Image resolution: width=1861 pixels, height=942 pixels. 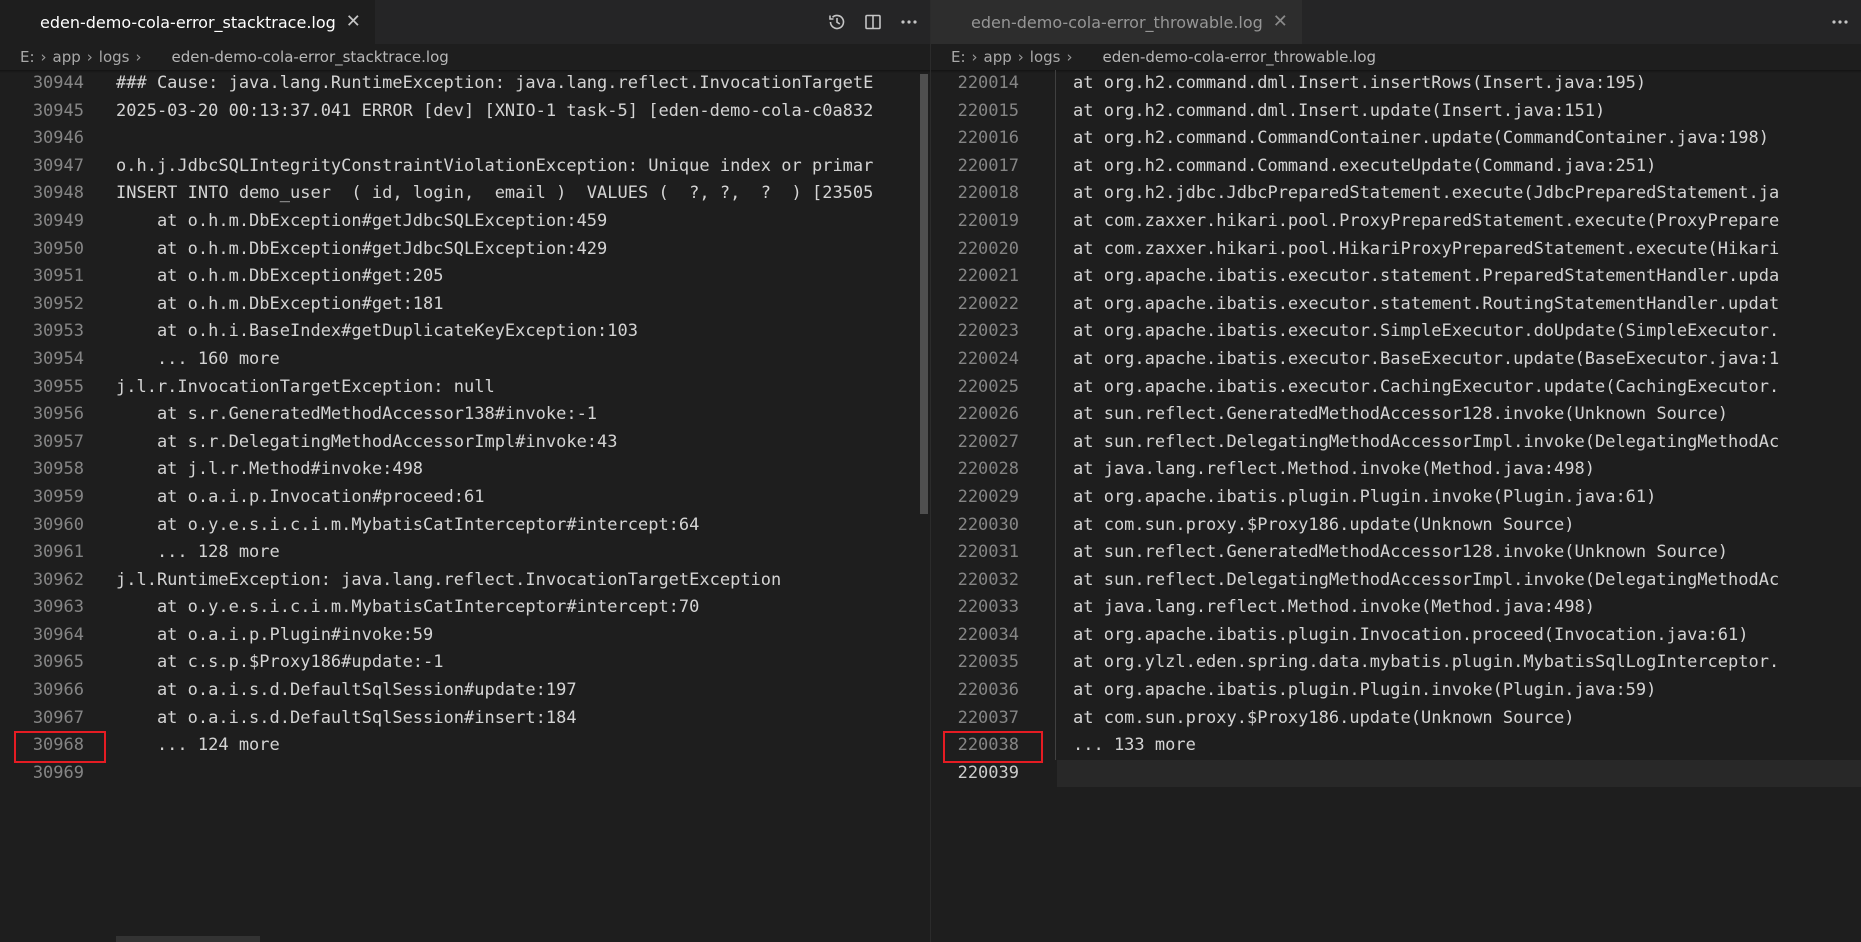 I want to click on code-line: ... 133 more, so click(x=1467, y=746).